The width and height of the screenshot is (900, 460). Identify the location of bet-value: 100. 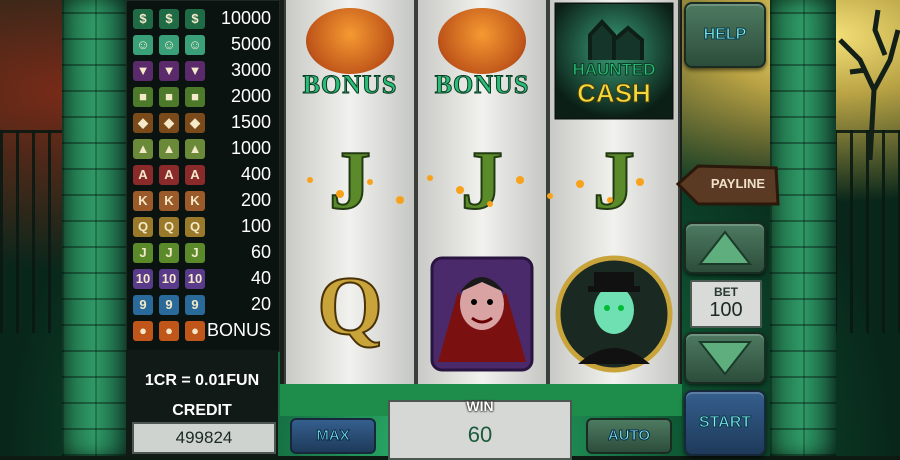
(726, 310).